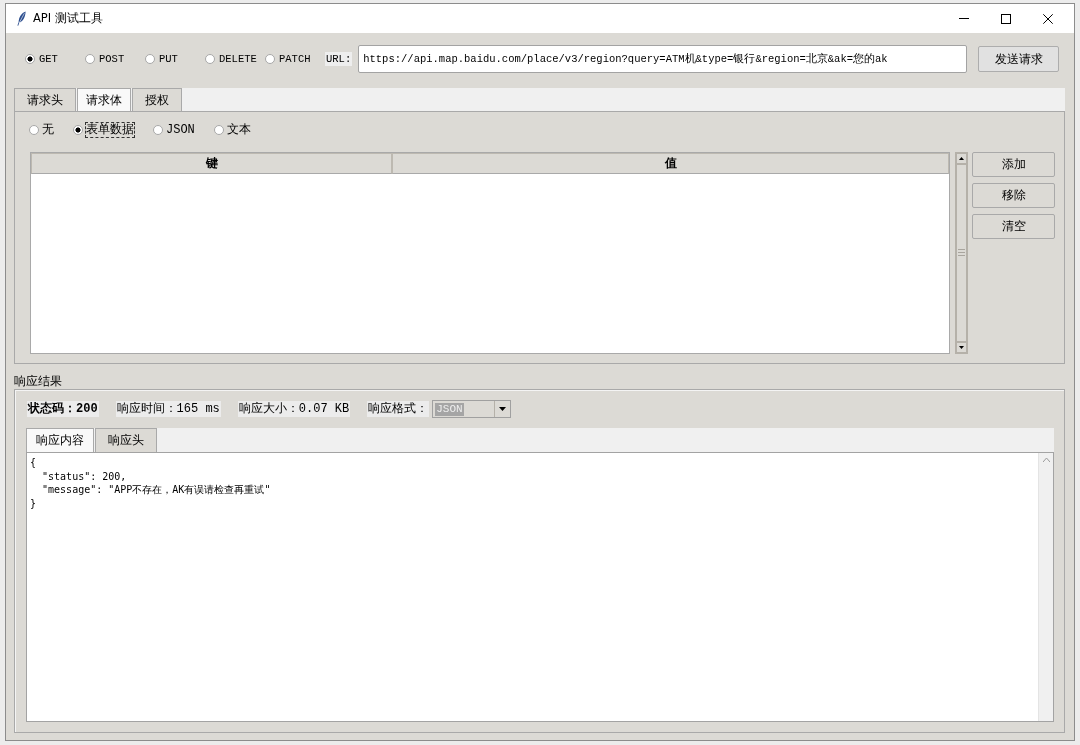 The width and height of the screenshot is (1080, 745). What do you see at coordinates (663, 59) in the screenshot?
I see `url-input: https://api.map.baidu.com/place/v3/region?query=ATM机&type=银行&region=北京&ak=您的ak` at bounding box center [663, 59].